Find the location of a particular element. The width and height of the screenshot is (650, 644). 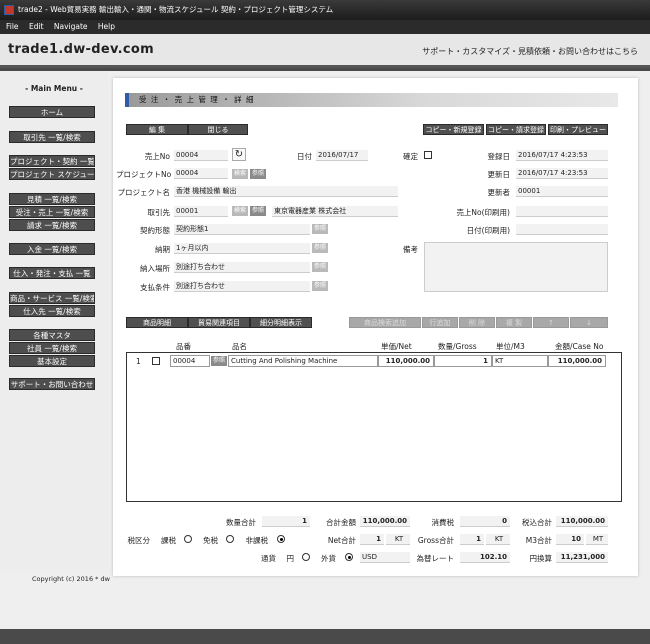

sidebar-item-products: 商品・サービス 一覧/検索 is located at coordinates (52, 298).